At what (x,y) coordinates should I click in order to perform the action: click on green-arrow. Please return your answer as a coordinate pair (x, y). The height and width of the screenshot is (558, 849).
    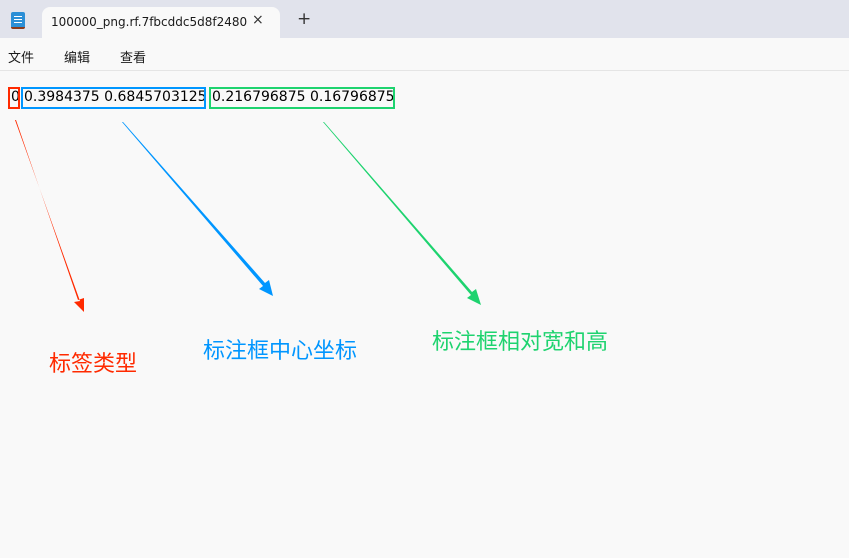
    Looking at the image, I should click on (402, 213).